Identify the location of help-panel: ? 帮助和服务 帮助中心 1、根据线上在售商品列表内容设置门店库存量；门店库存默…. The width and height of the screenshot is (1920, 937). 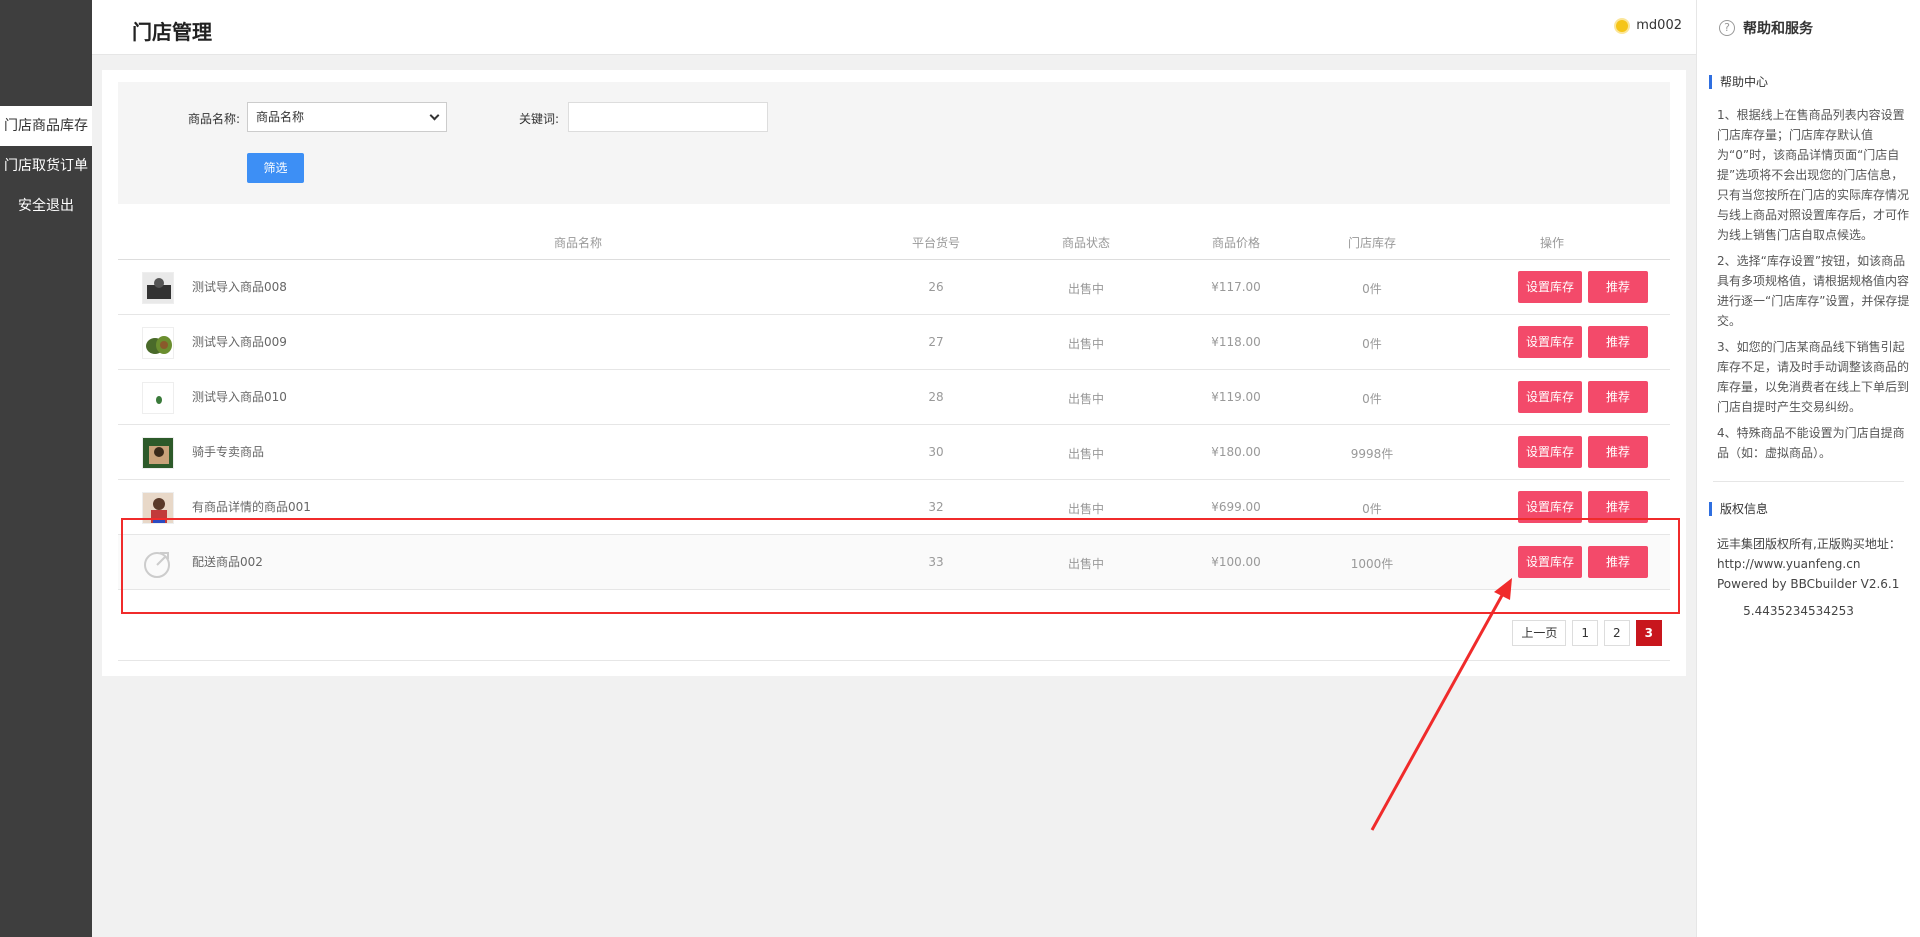
(1808, 468).